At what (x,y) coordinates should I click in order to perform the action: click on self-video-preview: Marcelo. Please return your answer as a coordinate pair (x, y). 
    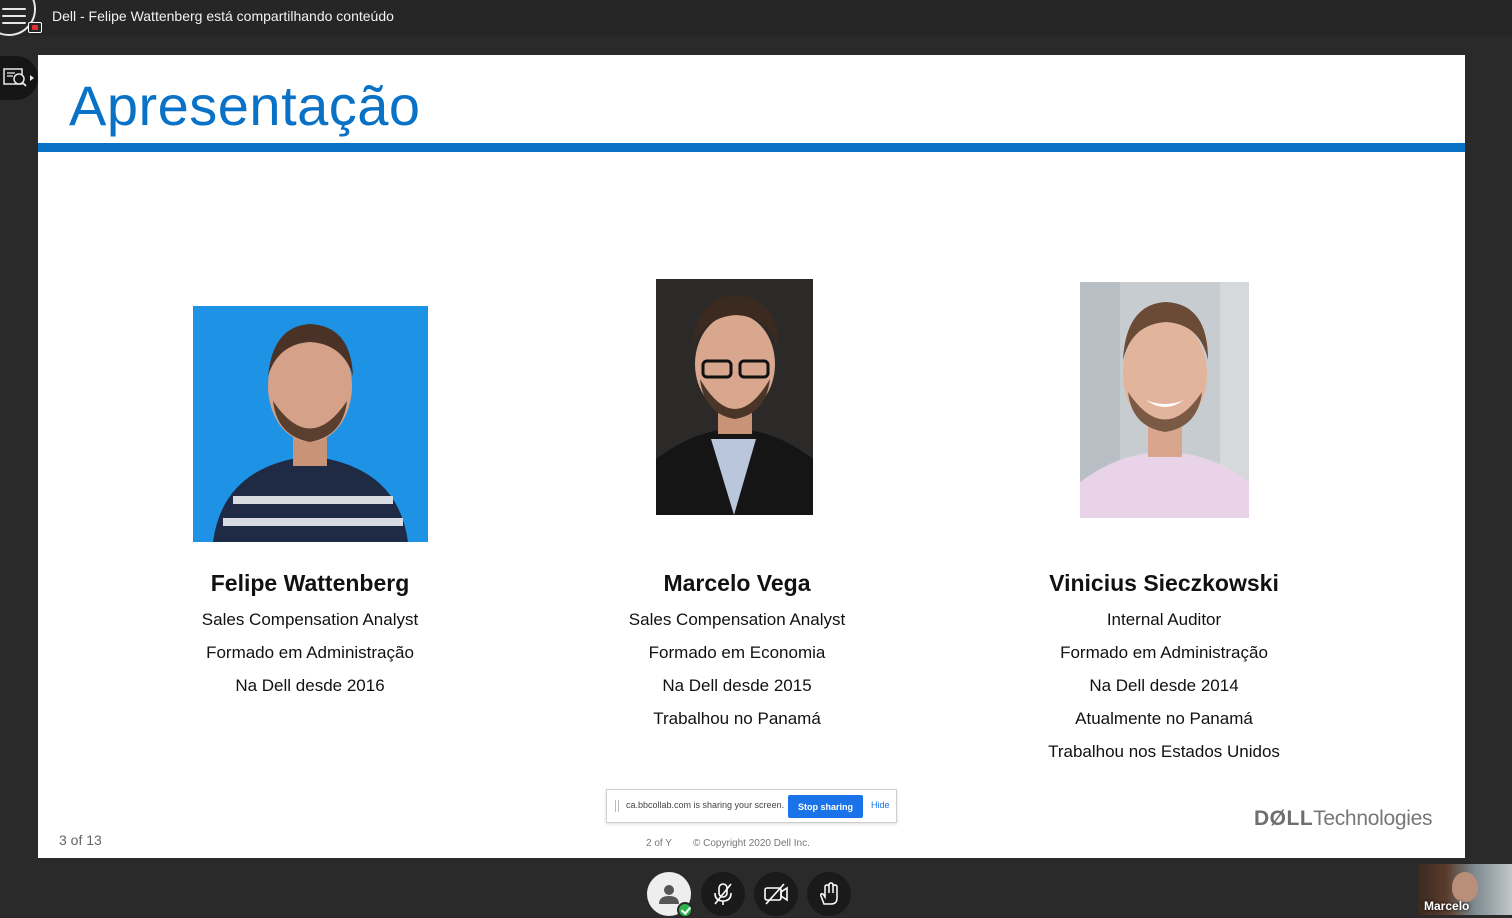
    Looking at the image, I should click on (1465, 889).